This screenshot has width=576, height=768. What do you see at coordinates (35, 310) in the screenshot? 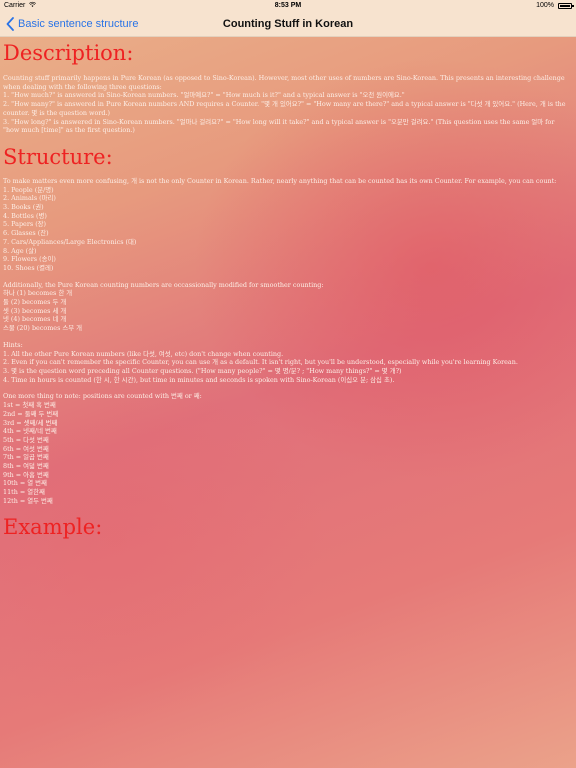
I see `modified-number-item: 셋 (3) becomes 세 개` at bounding box center [35, 310].